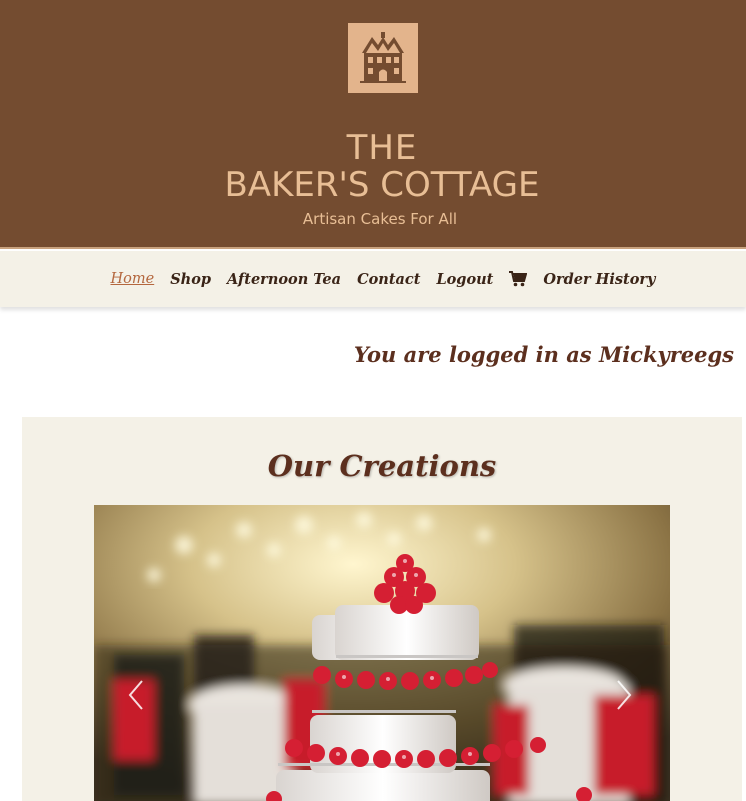  I want to click on brand-name-line1: THE, so click(382, 148).